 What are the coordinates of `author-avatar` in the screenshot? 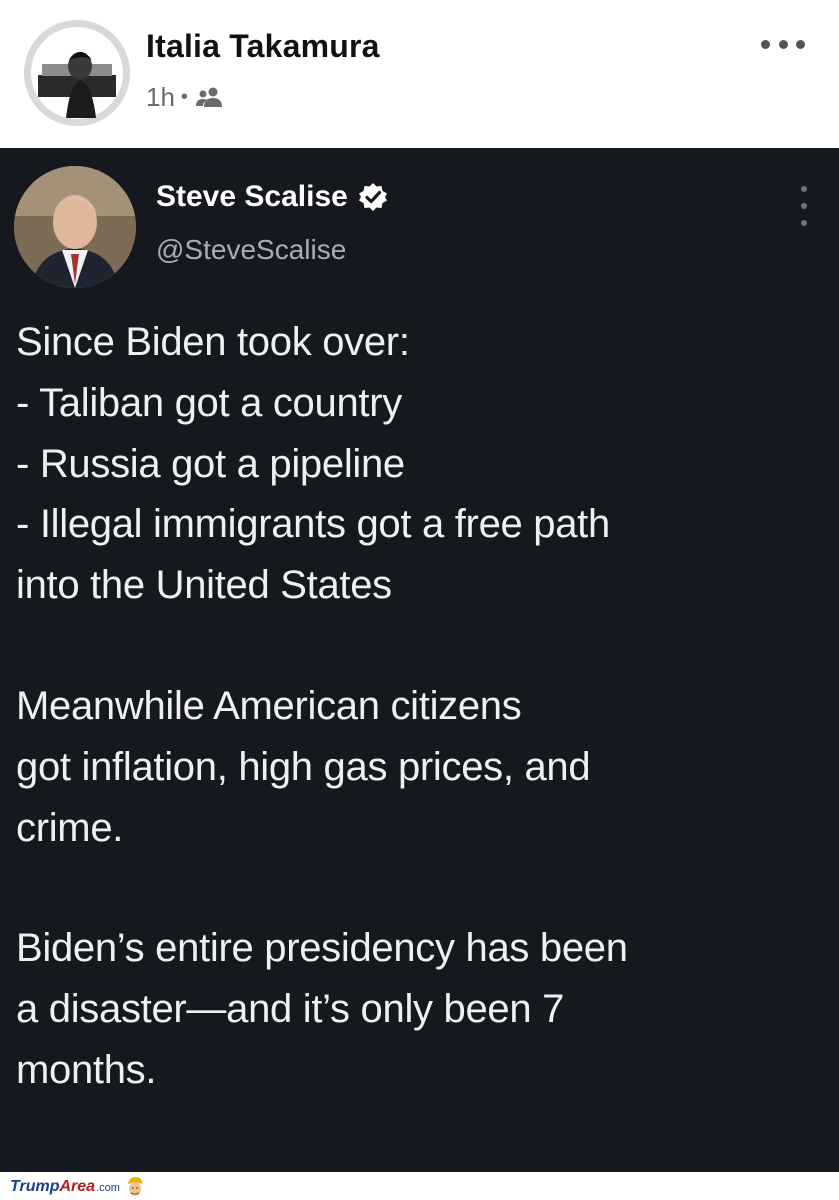 It's located at (77, 73).